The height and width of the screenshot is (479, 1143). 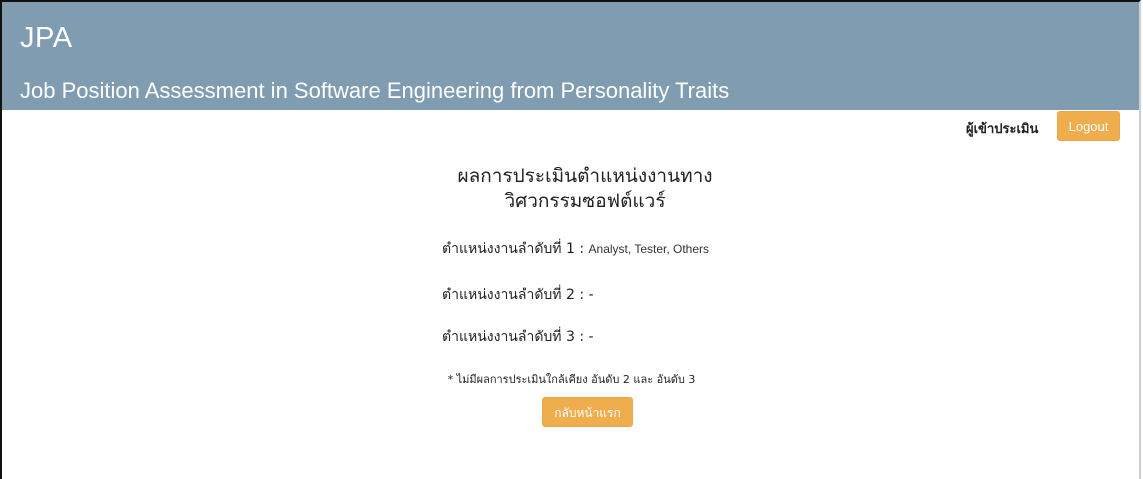 I want to click on rank-value-3: -, so click(x=591, y=337).